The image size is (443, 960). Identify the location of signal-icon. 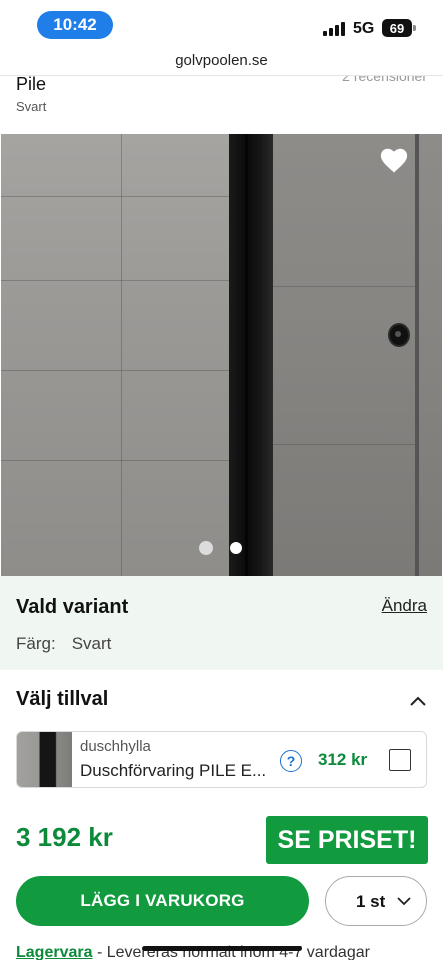
(335, 28).